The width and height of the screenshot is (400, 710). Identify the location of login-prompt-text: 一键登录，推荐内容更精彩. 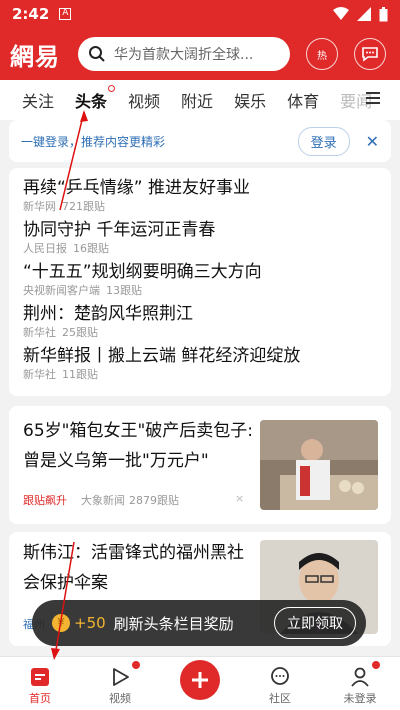
(93, 141).